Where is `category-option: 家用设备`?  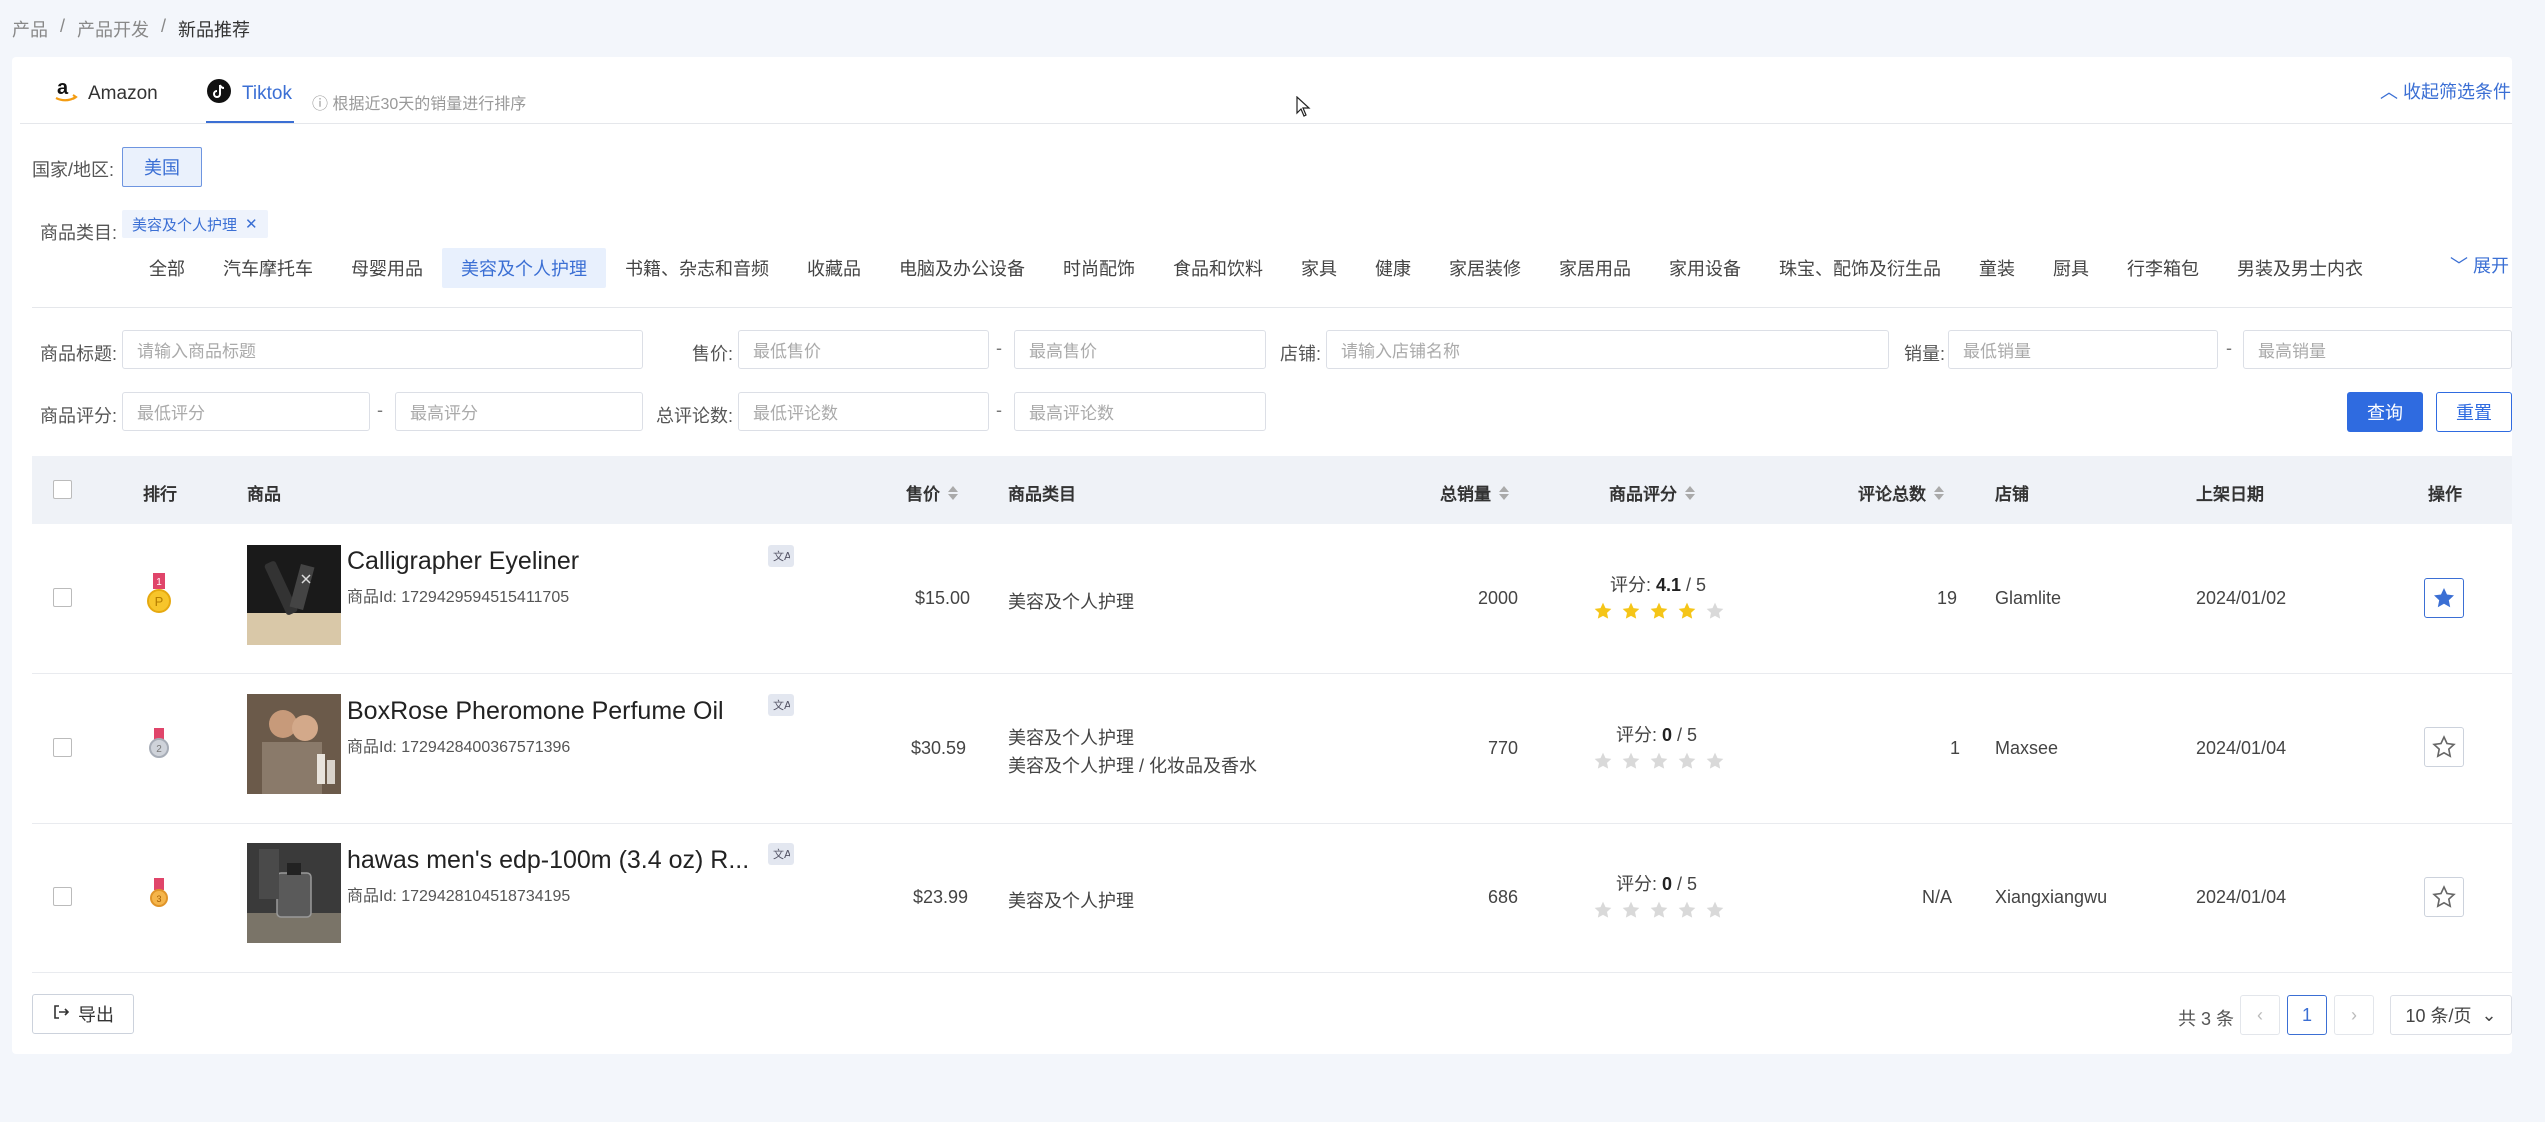
category-option: 家用设备 is located at coordinates (1705, 268).